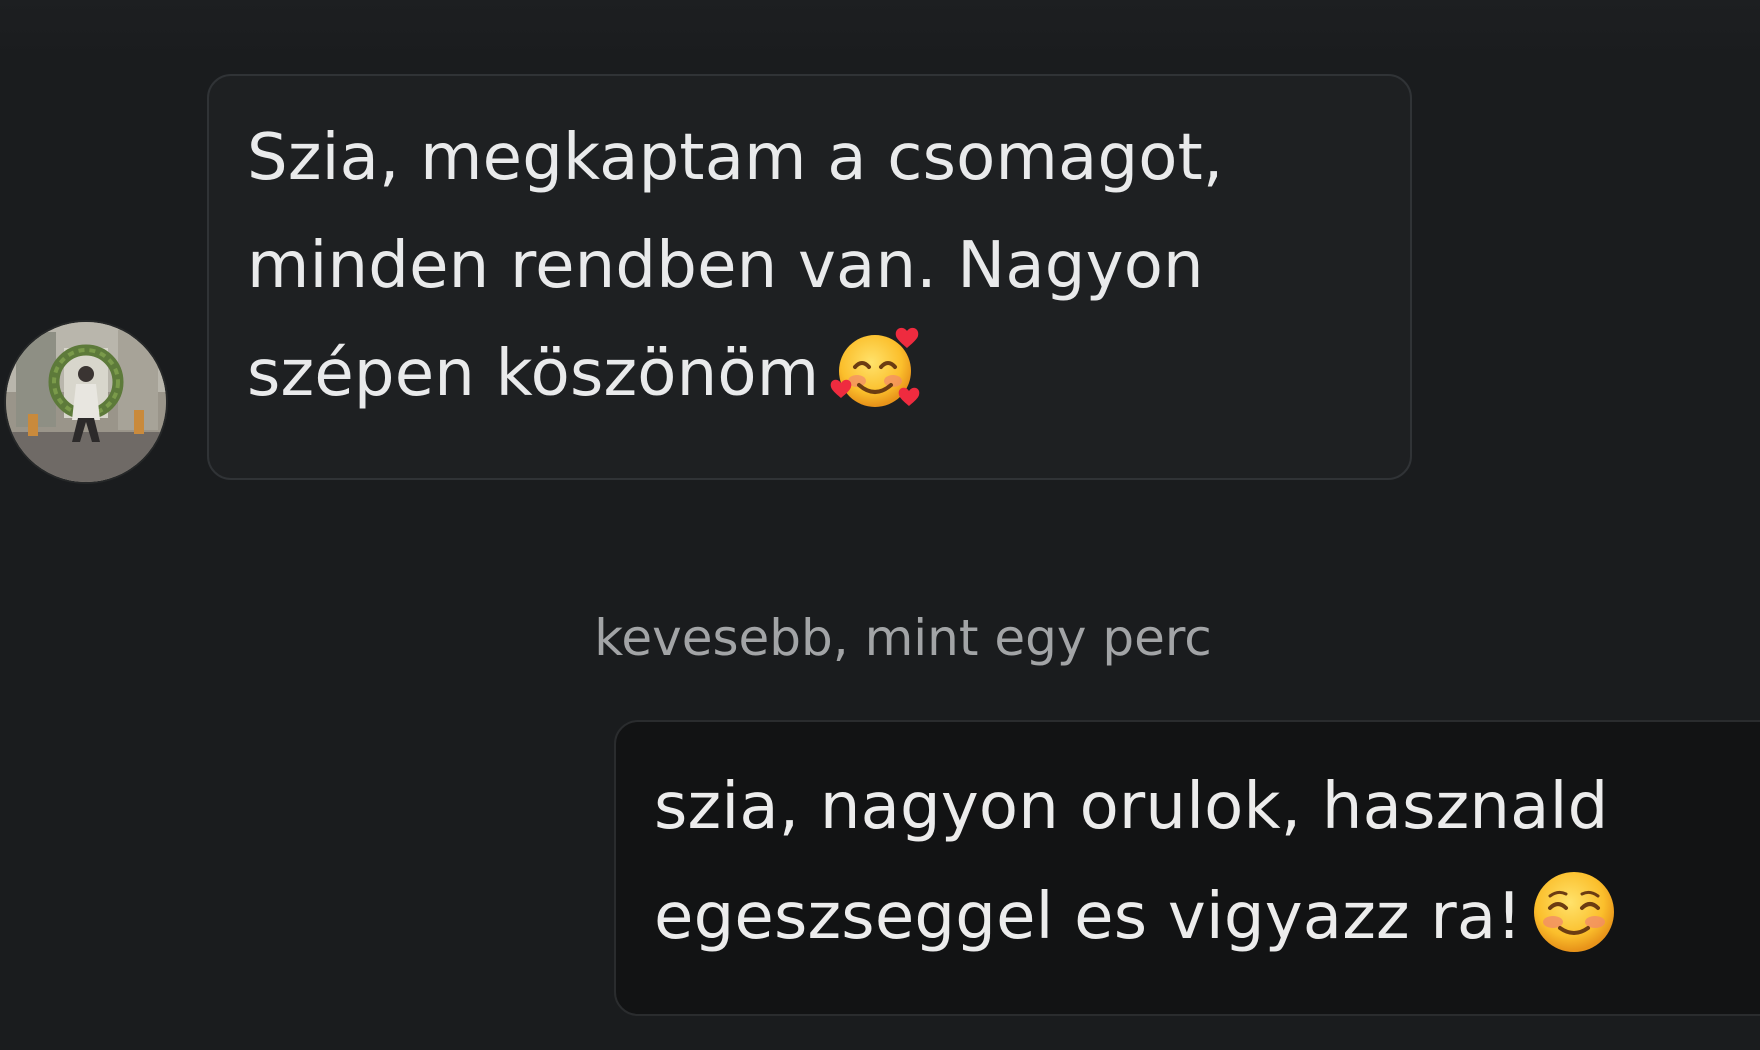  Describe the element at coordinates (903, 638) in the screenshot. I see `message-timestamp: kevesebb, mint egy perc` at that location.